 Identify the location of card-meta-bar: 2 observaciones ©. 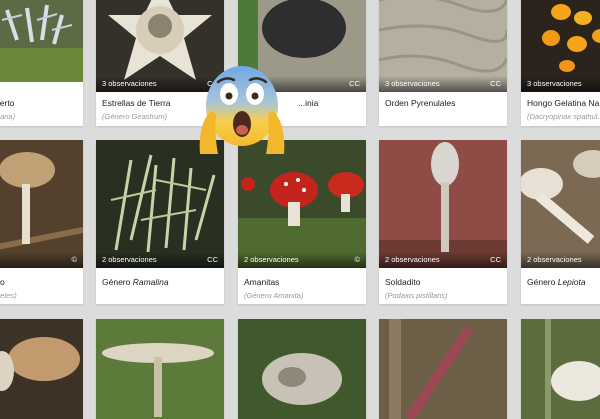
(302, 260).